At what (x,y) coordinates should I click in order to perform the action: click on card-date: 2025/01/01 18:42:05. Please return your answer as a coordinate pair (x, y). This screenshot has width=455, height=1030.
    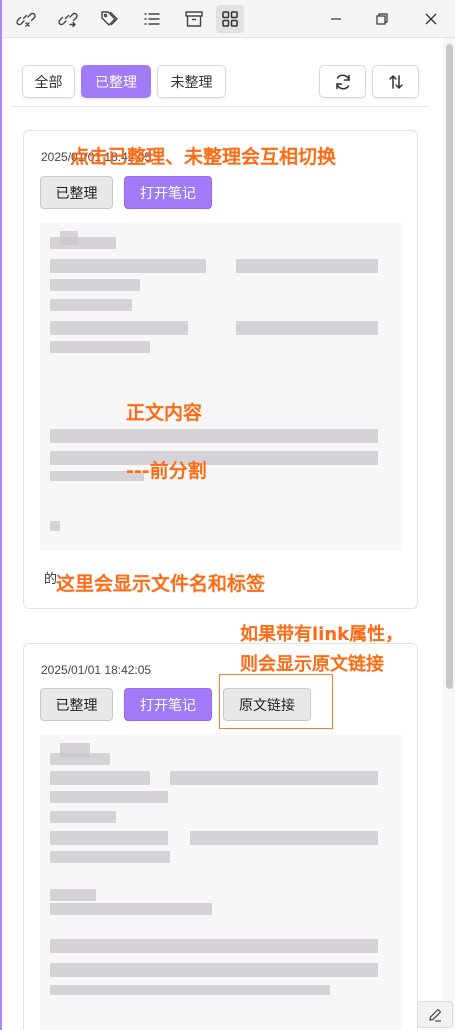
    Looking at the image, I should click on (96, 670).